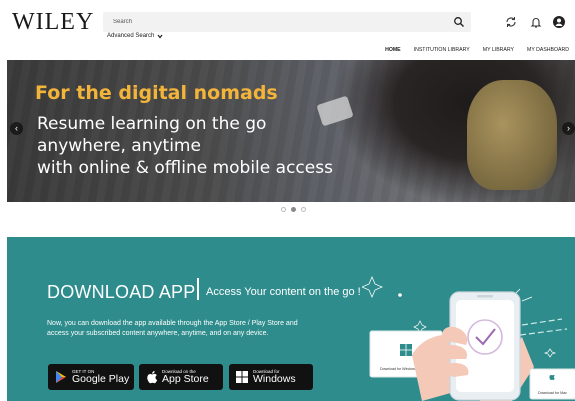 This screenshot has width=575, height=401. What do you see at coordinates (185, 168) in the screenshot?
I see `hero-line-3: with online & offline mobile access` at bounding box center [185, 168].